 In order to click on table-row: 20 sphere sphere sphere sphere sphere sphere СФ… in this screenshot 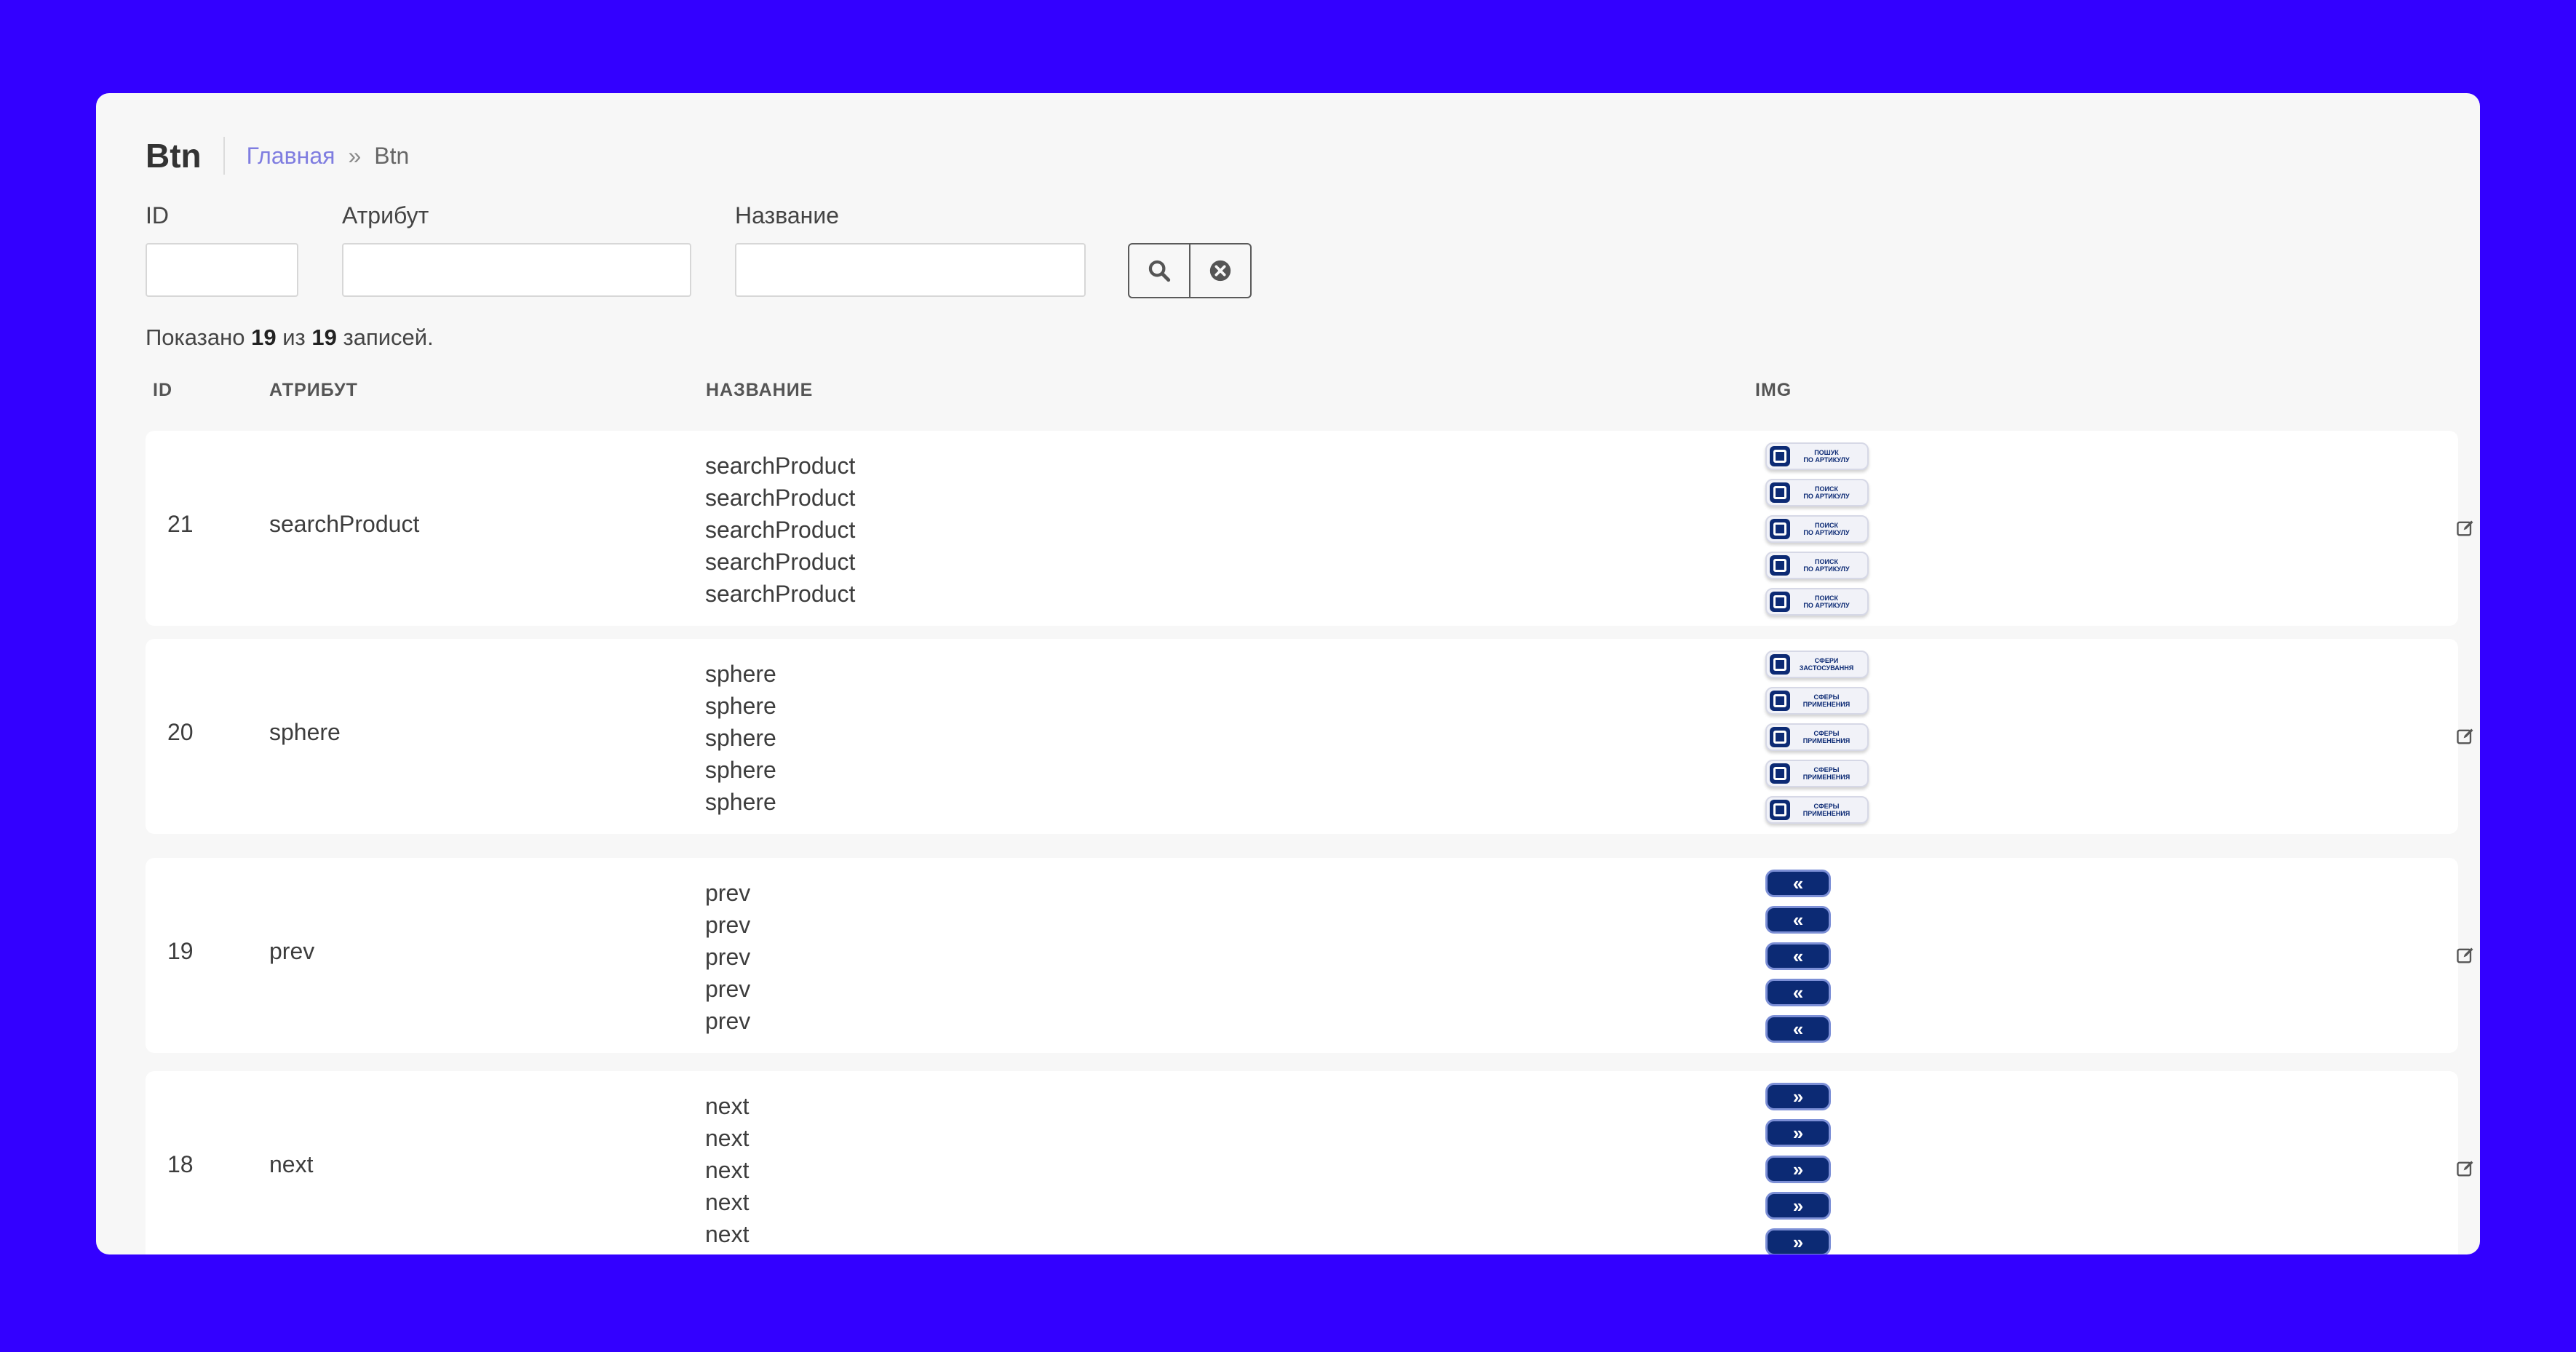, I will do `click(1309, 736)`.